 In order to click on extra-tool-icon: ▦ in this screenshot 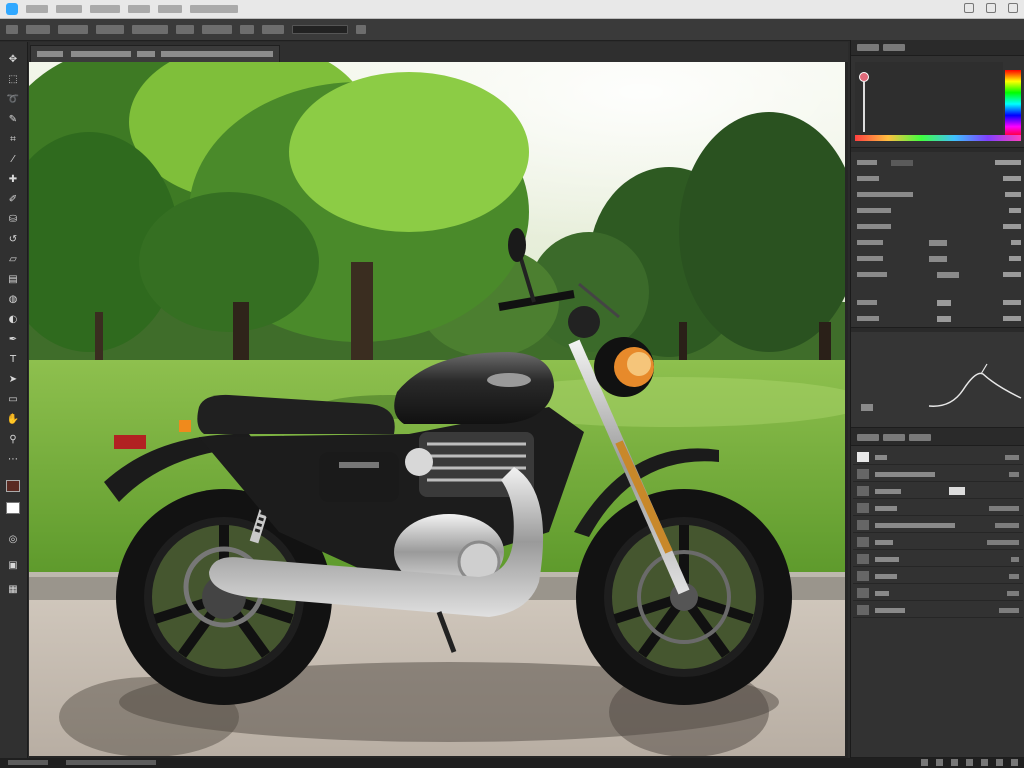, I will do `click(13, 589)`.